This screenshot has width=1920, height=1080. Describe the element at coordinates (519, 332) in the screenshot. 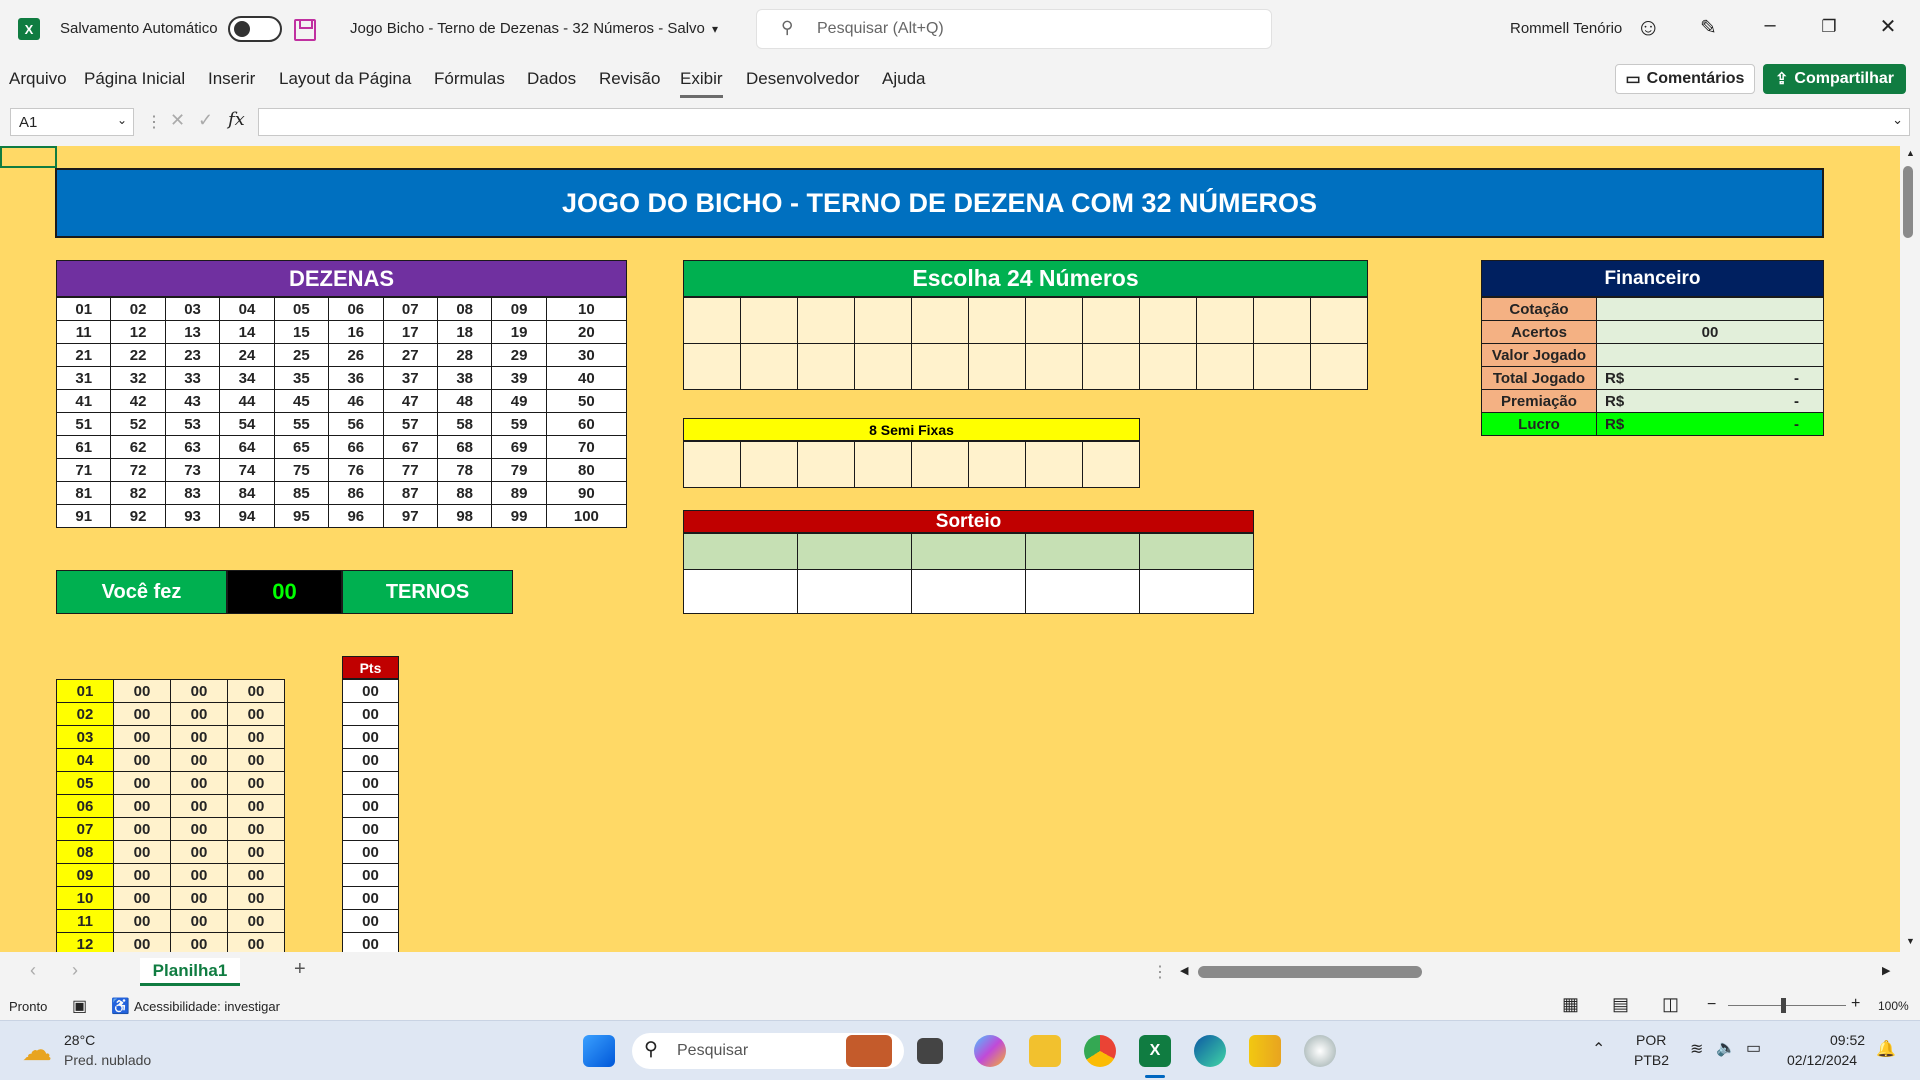

I see `dezena-cell: 19` at that location.